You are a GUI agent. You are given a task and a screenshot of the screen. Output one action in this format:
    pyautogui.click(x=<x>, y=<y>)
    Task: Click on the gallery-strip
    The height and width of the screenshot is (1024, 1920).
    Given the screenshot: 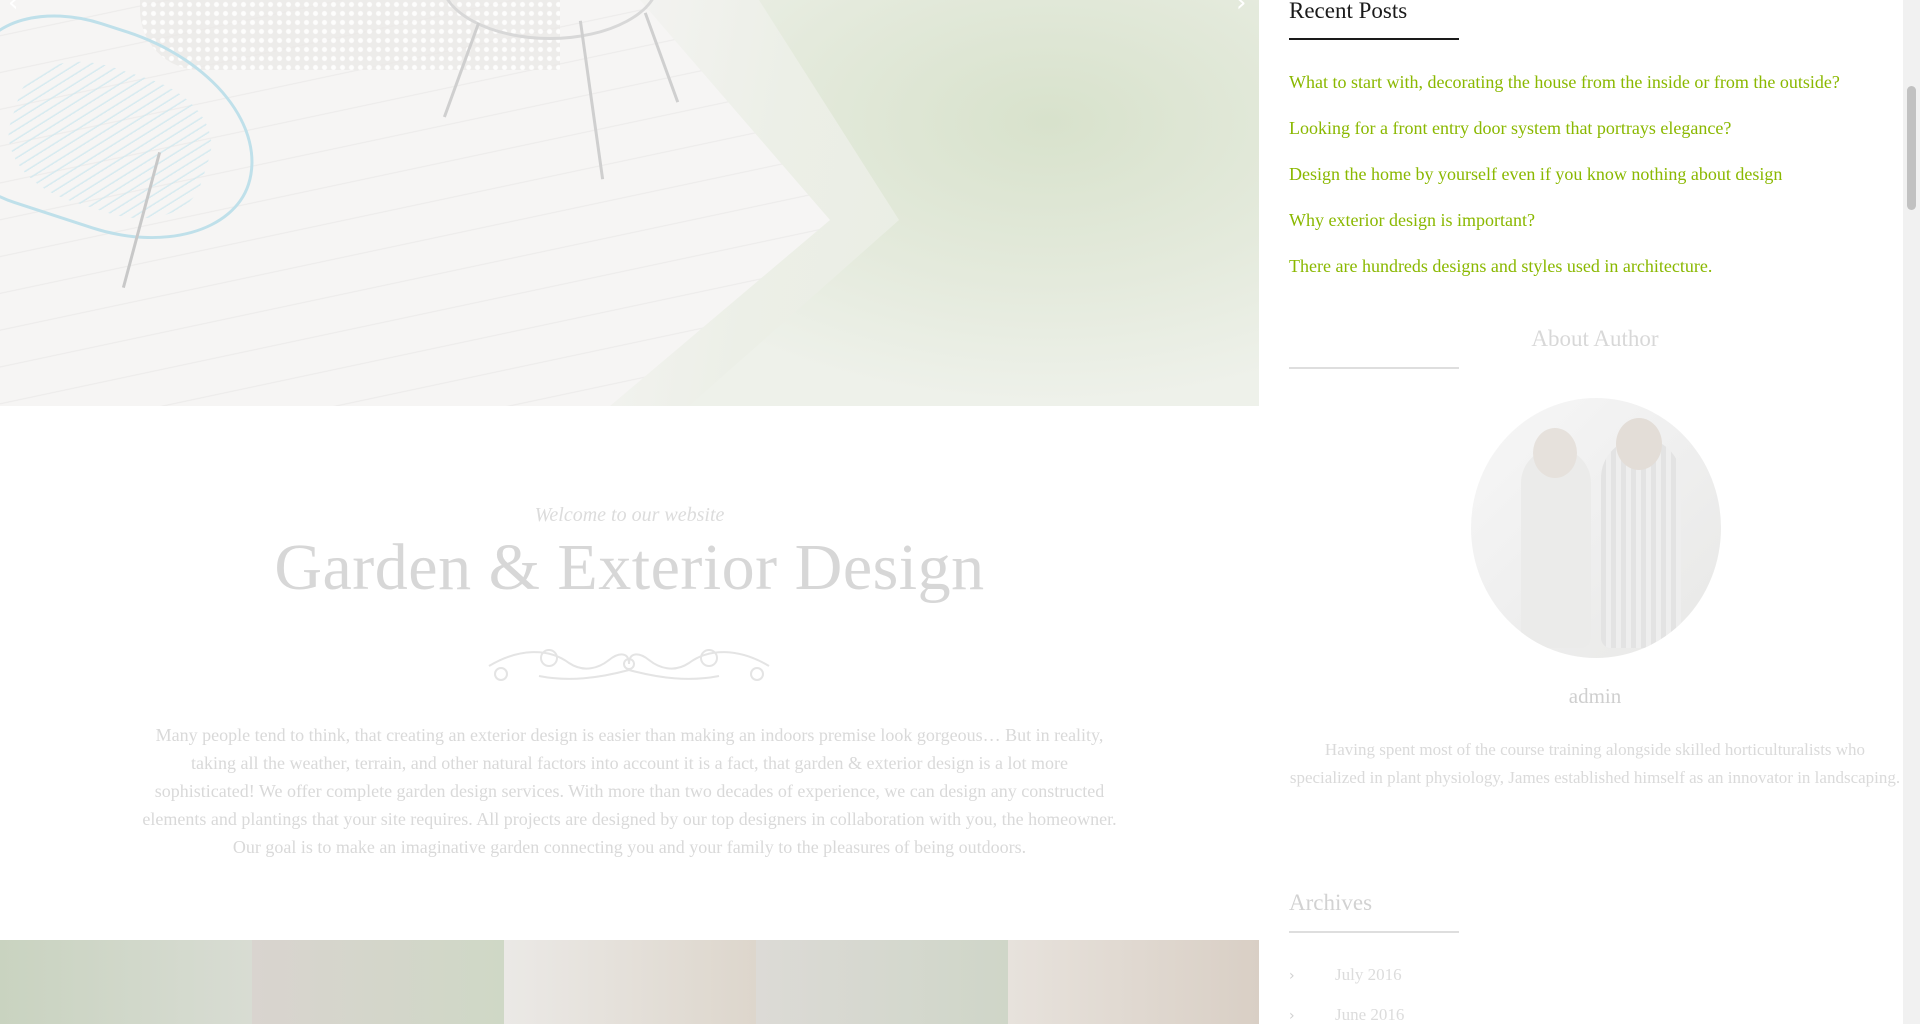 What is the action you would take?
    pyautogui.click(x=629, y=982)
    